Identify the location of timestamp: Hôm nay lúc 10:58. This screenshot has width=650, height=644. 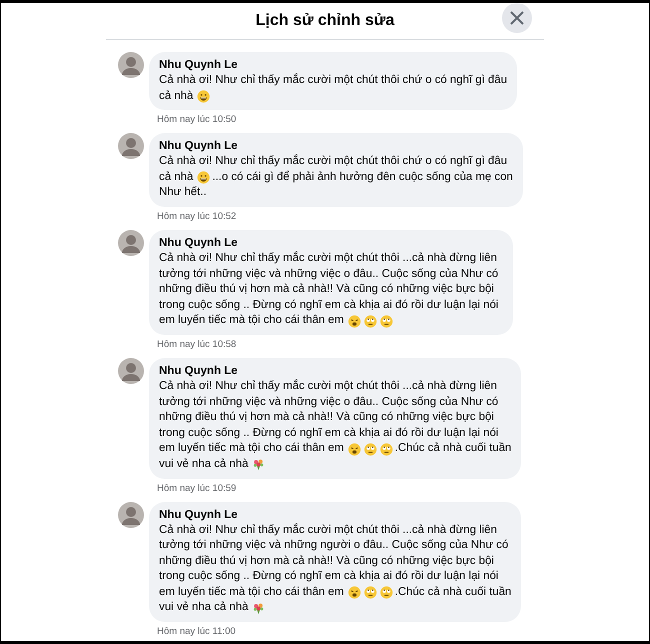
(197, 344).